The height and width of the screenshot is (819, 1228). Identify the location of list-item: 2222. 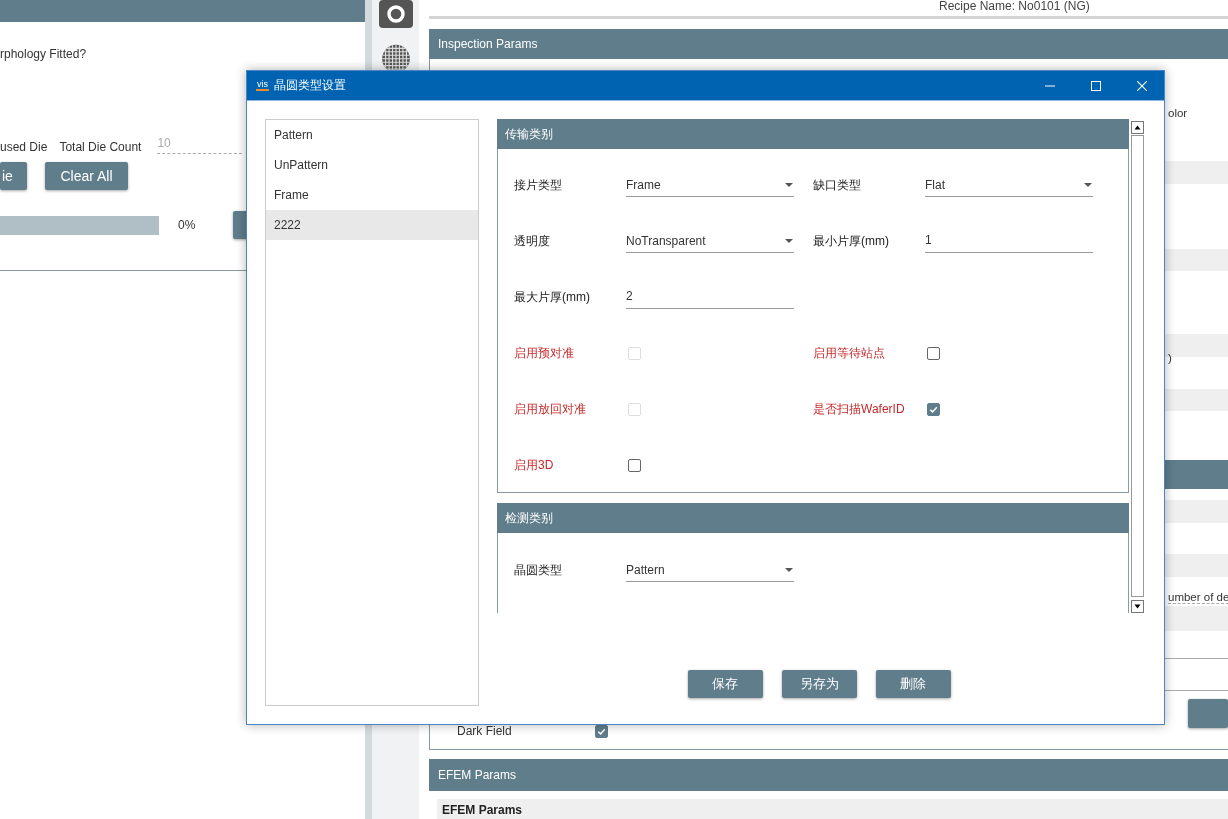
(372, 225).